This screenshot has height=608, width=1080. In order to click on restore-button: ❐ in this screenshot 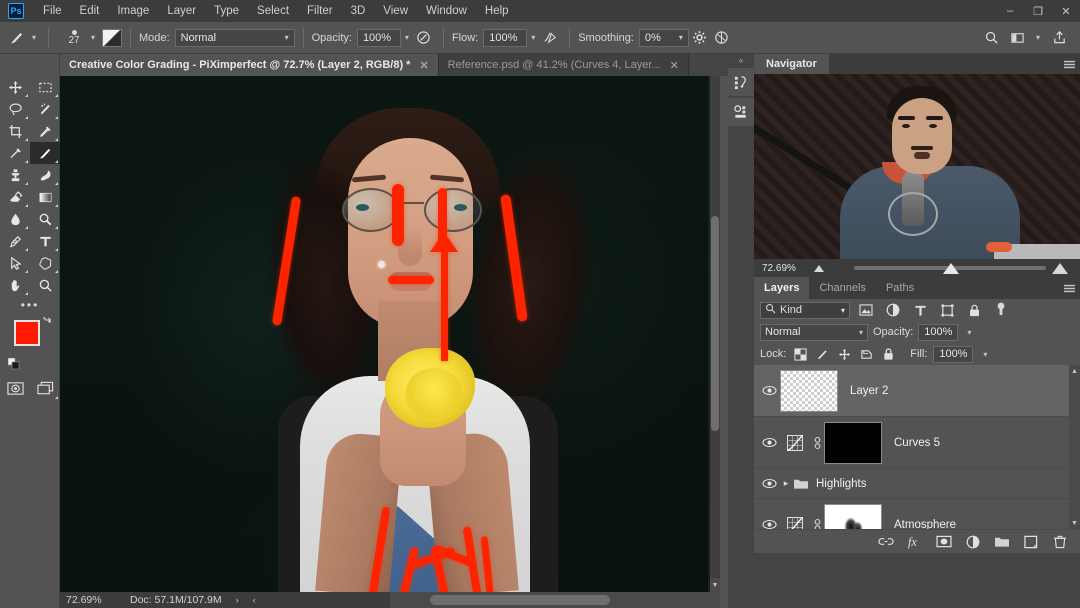, I will do `click(1038, 11)`.